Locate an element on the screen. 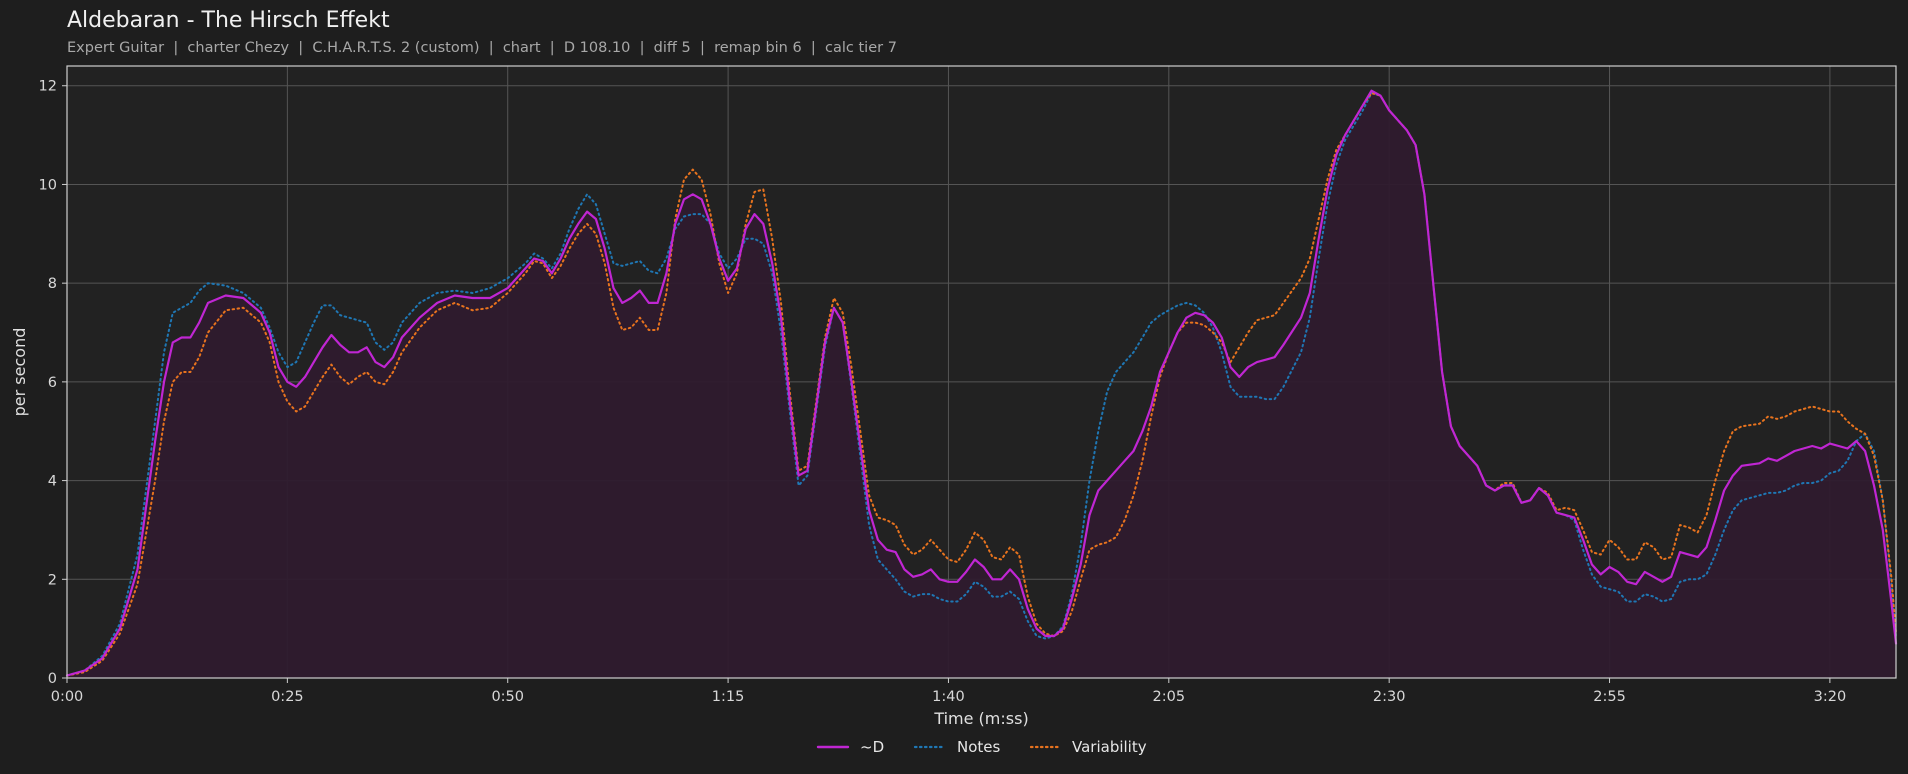 The height and width of the screenshot is (774, 1908). legend-label-2: Variability is located at coordinates (1109, 747).